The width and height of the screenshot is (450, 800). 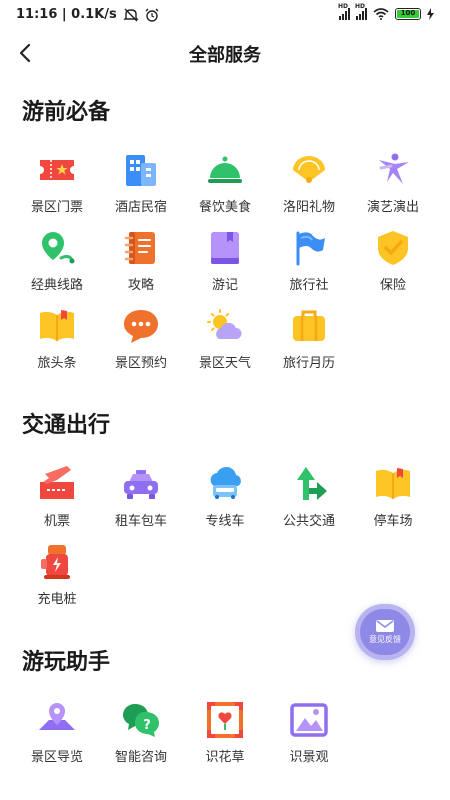 What do you see at coordinates (57, 363) in the screenshot?
I see `service-label: 旅头条` at bounding box center [57, 363].